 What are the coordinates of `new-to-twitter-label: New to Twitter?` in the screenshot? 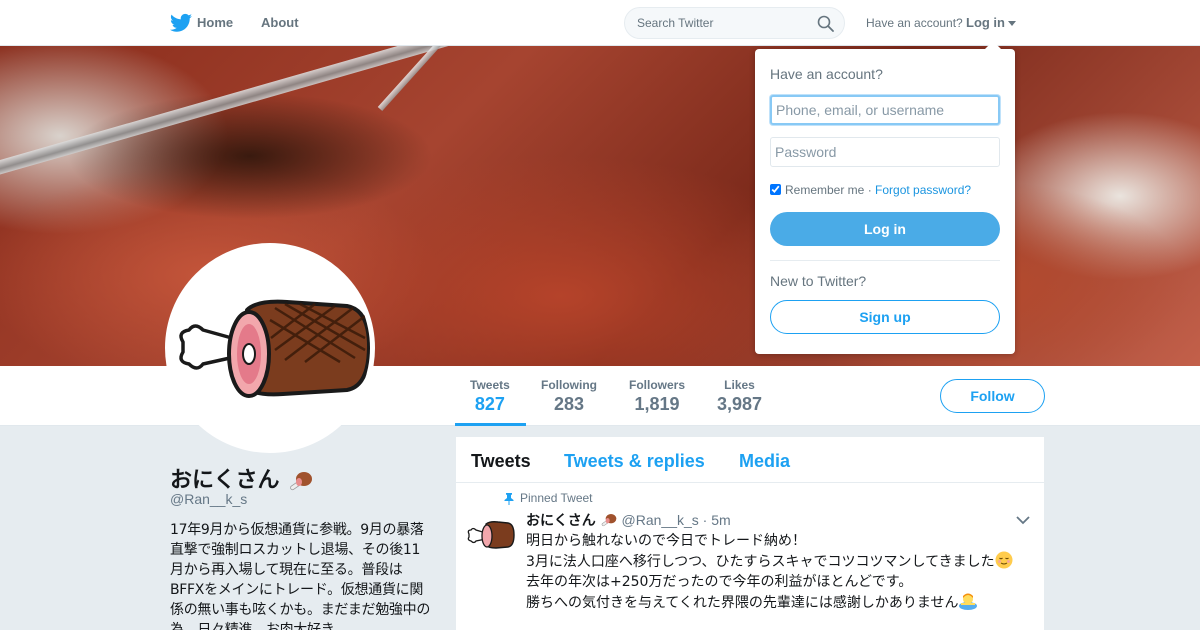 It's located at (818, 281).